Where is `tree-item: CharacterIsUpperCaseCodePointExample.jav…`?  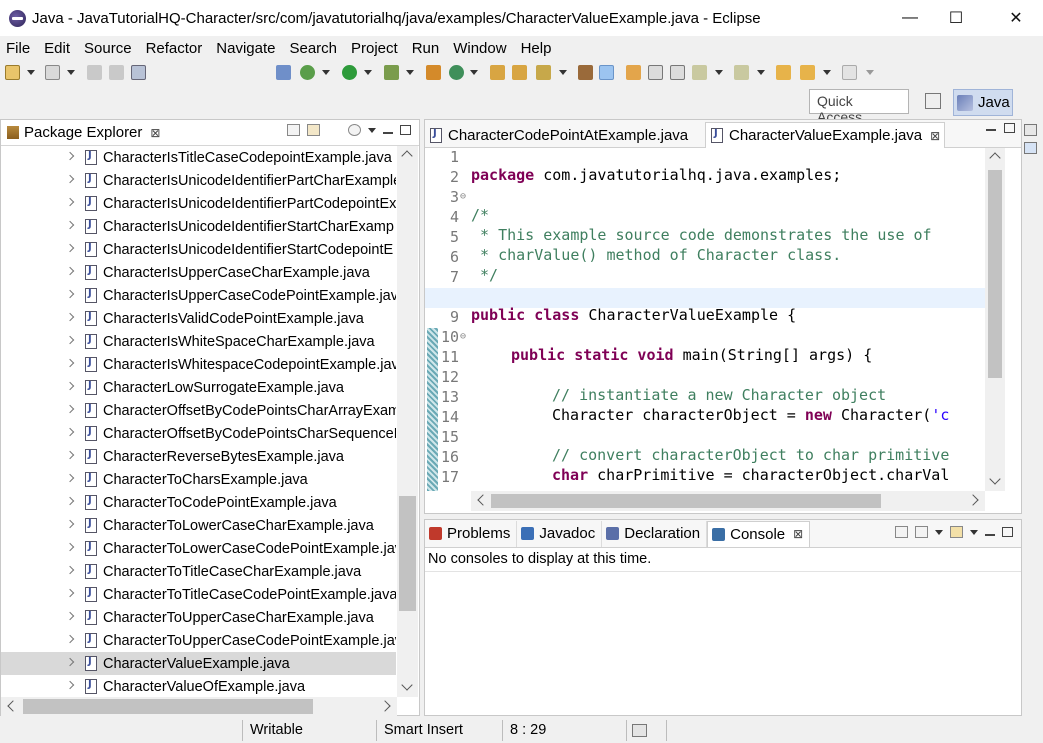
tree-item: CharacterIsUpperCaseCodePointExample.jav… is located at coordinates (198, 295).